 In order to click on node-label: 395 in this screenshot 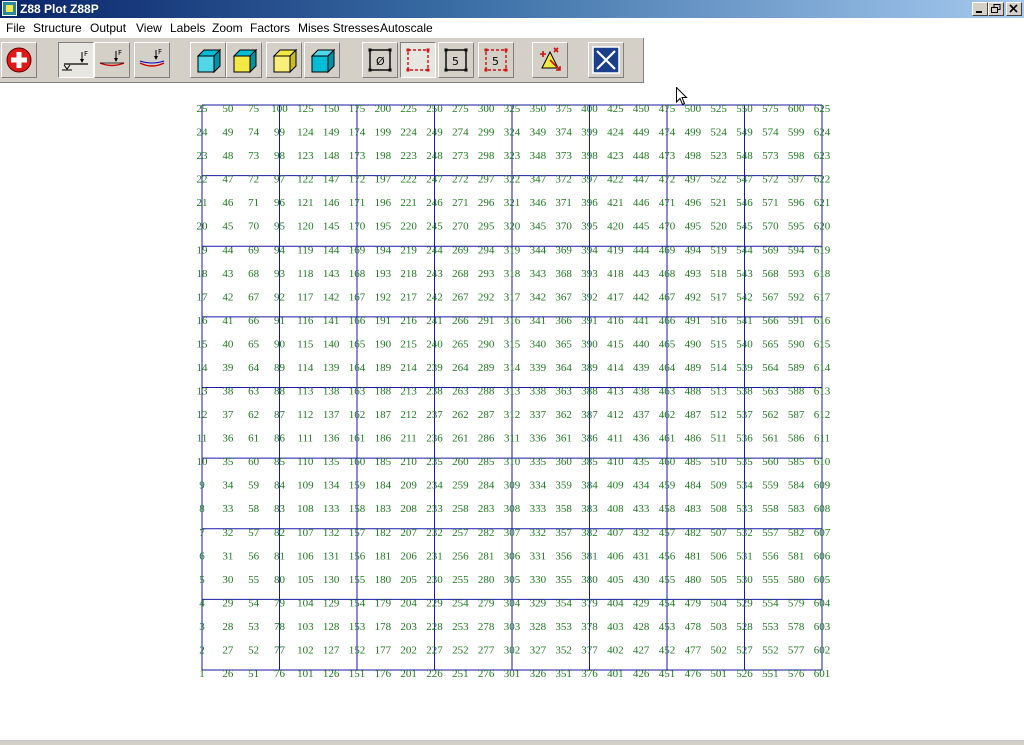, I will do `click(589, 227)`.